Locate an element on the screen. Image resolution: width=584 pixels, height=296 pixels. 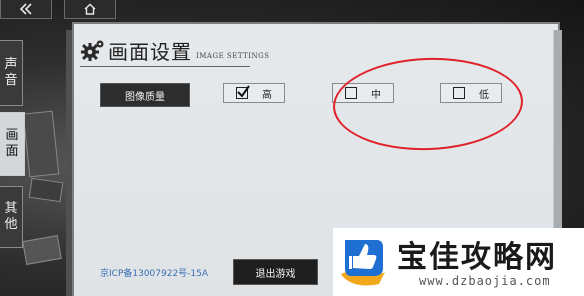
image-quality-label: 图像质量 is located at coordinates (145, 95).